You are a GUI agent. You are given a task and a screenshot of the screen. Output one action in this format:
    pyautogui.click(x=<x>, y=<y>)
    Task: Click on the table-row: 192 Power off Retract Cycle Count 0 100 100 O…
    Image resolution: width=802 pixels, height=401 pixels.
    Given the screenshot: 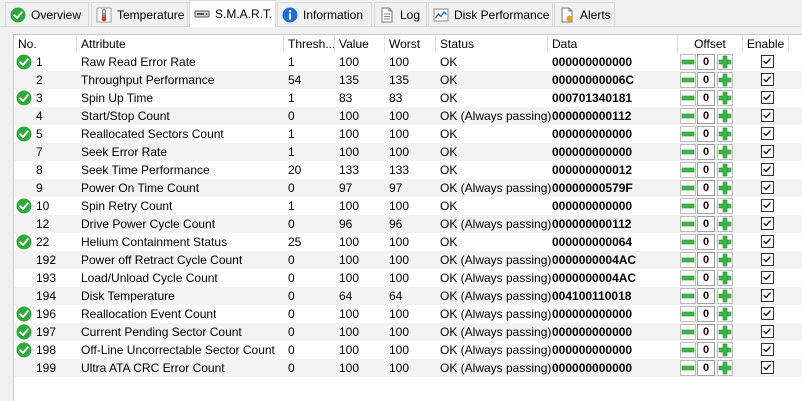 What is the action you would take?
    pyautogui.click(x=408, y=260)
    